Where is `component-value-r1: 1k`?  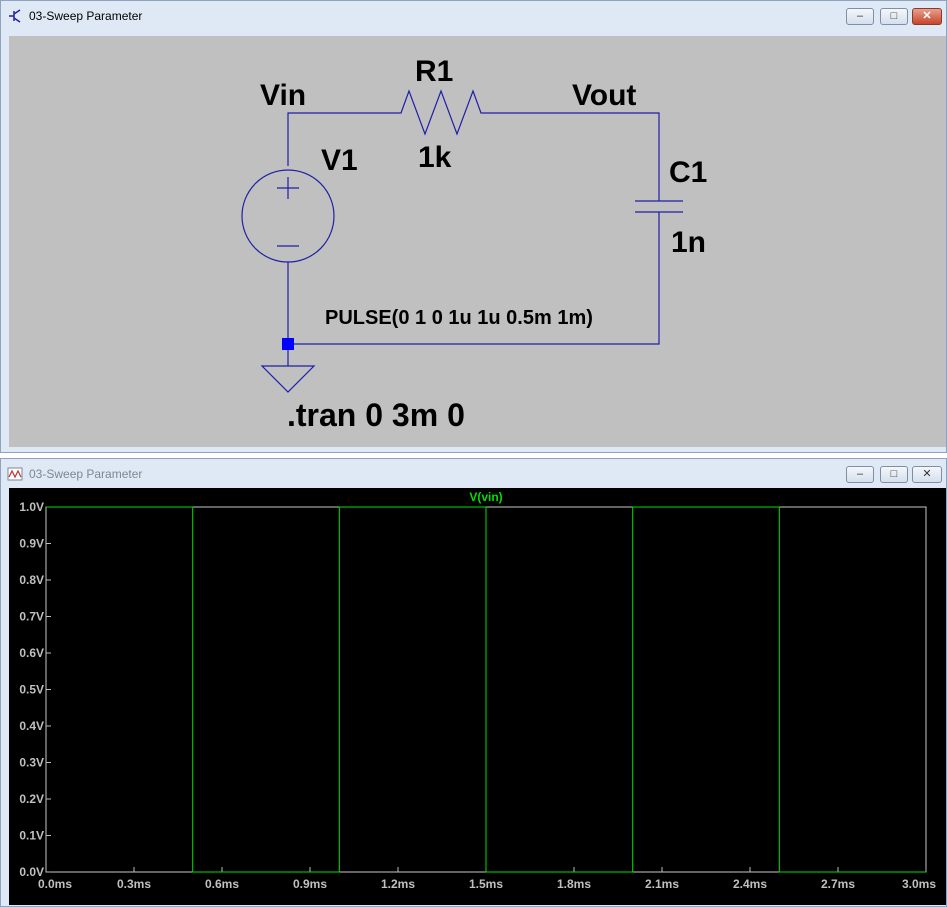
component-value-r1: 1k is located at coordinates (435, 157).